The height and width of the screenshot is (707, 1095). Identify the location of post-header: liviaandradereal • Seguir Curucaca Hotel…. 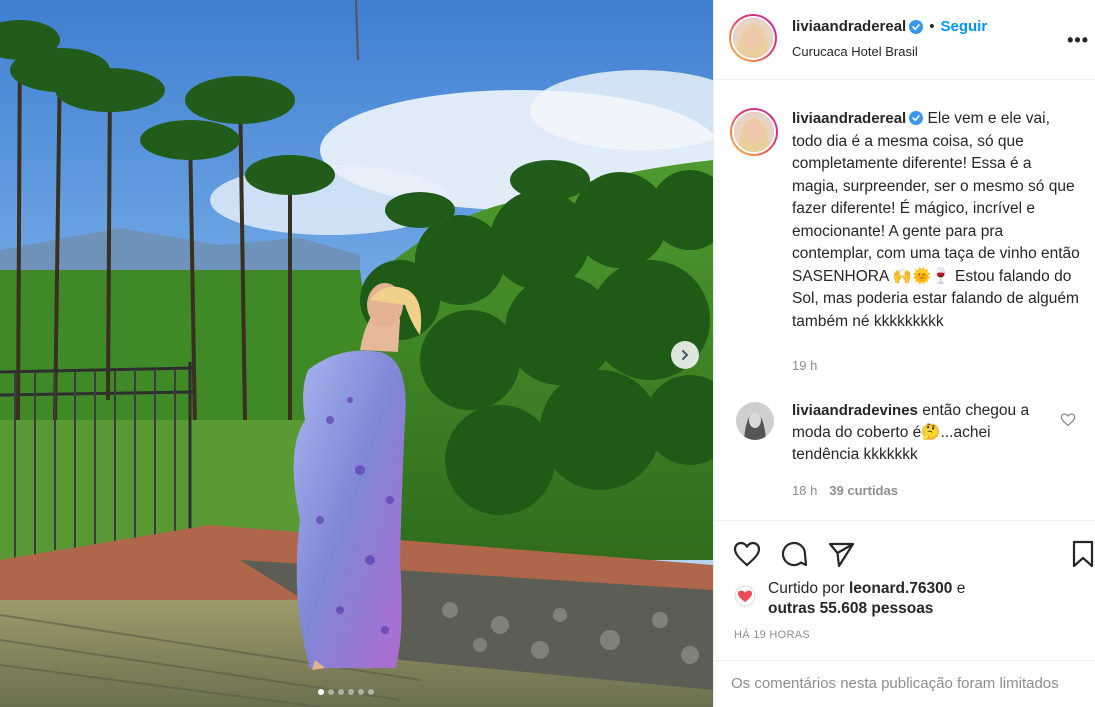
(904, 40).